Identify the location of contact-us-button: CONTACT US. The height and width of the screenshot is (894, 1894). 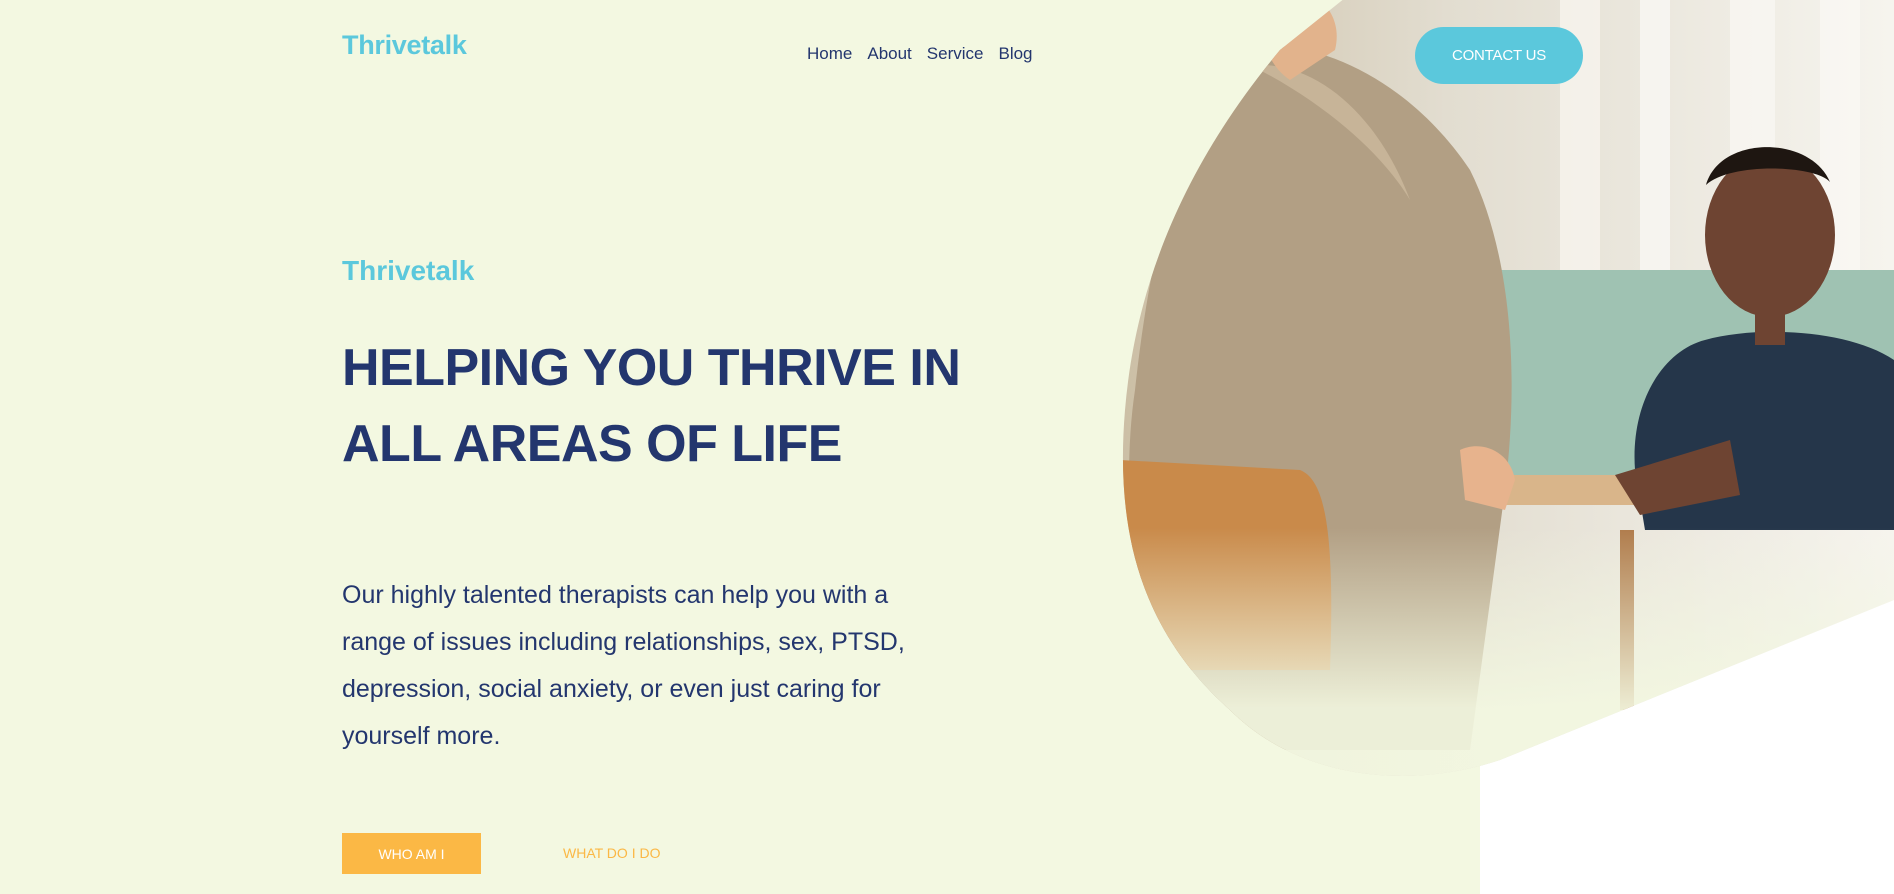
(1499, 55).